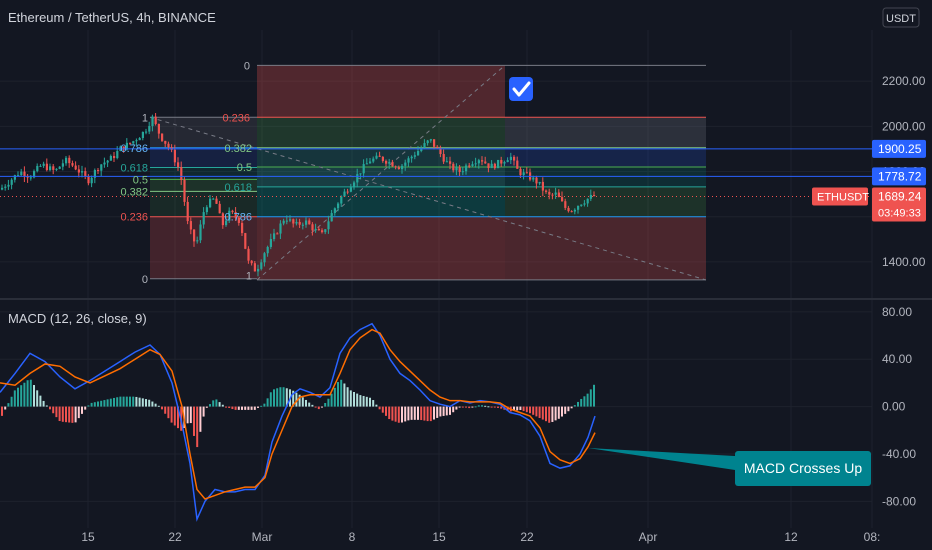 Image resolution: width=932 pixels, height=550 pixels. I want to click on currency-badge: USDT, so click(901, 17).